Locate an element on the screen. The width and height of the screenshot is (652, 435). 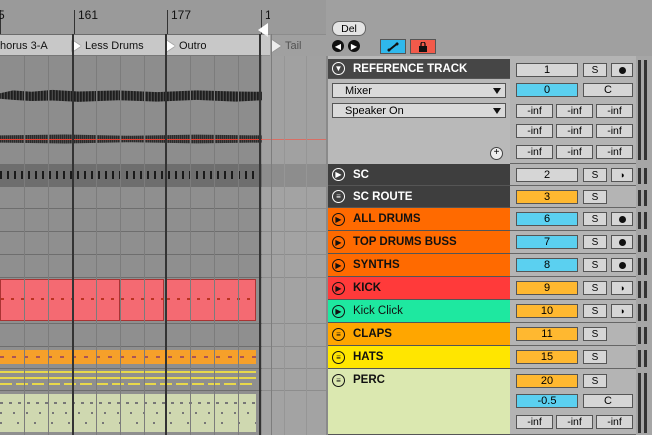
claps-clip is located at coordinates (128, 357).